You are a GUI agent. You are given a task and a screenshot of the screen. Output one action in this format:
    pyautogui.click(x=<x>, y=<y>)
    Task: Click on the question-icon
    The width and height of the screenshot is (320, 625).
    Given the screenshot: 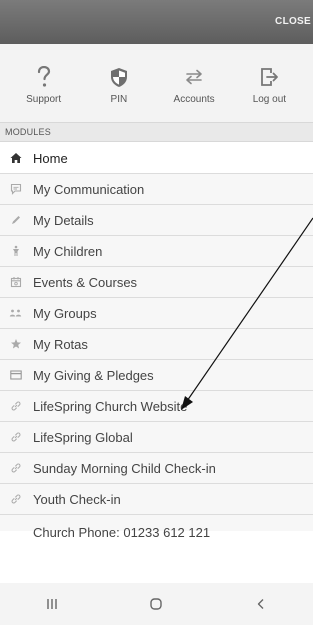 What is the action you would take?
    pyautogui.click(x=44, y=77)
    